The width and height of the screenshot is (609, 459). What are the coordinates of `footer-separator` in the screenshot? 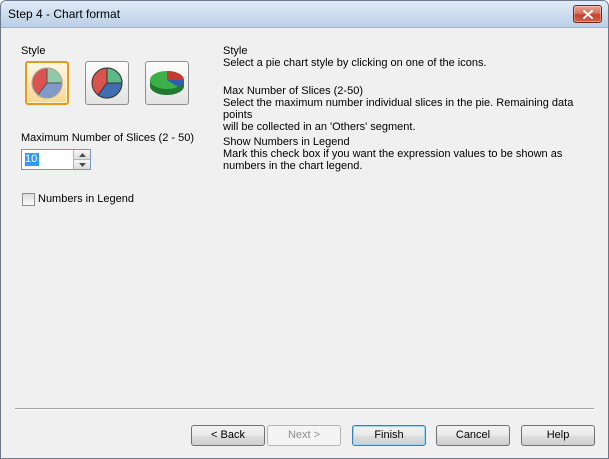 It's located at (304, 409).